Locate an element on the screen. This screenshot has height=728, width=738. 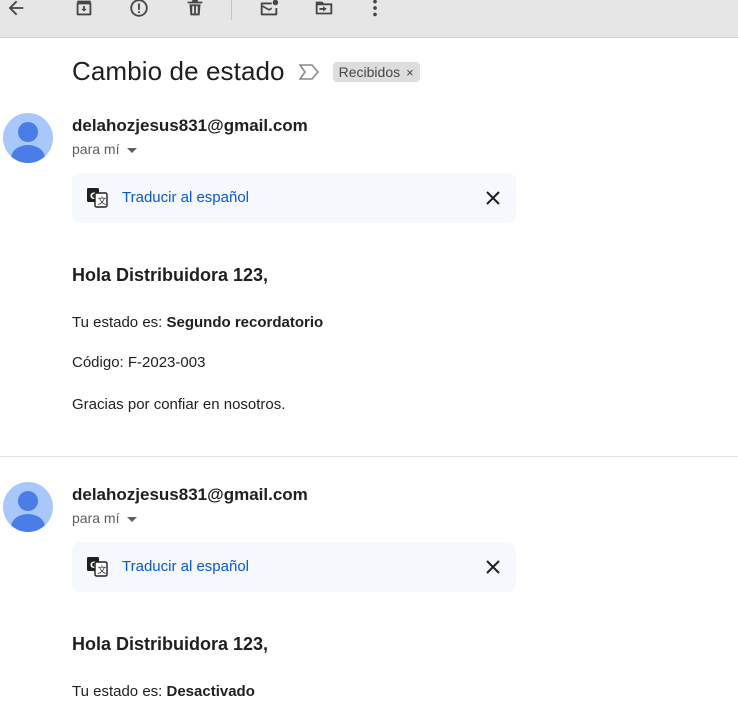
importance-marker-icon is located at coordinates (309, 72).